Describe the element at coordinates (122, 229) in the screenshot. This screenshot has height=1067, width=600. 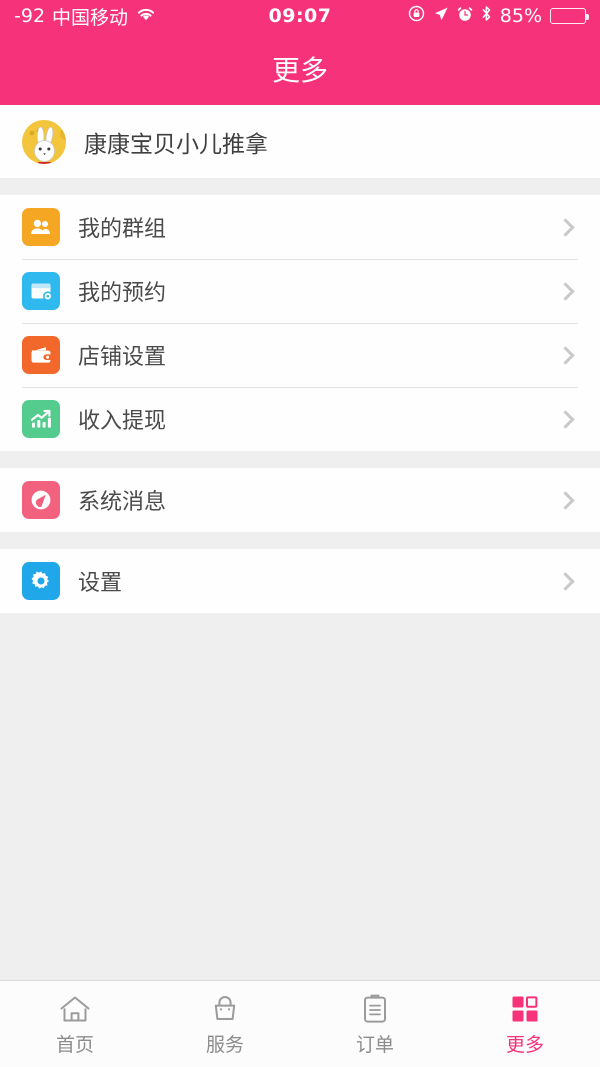
I see `menu-item-label: 我的群组` at that location.